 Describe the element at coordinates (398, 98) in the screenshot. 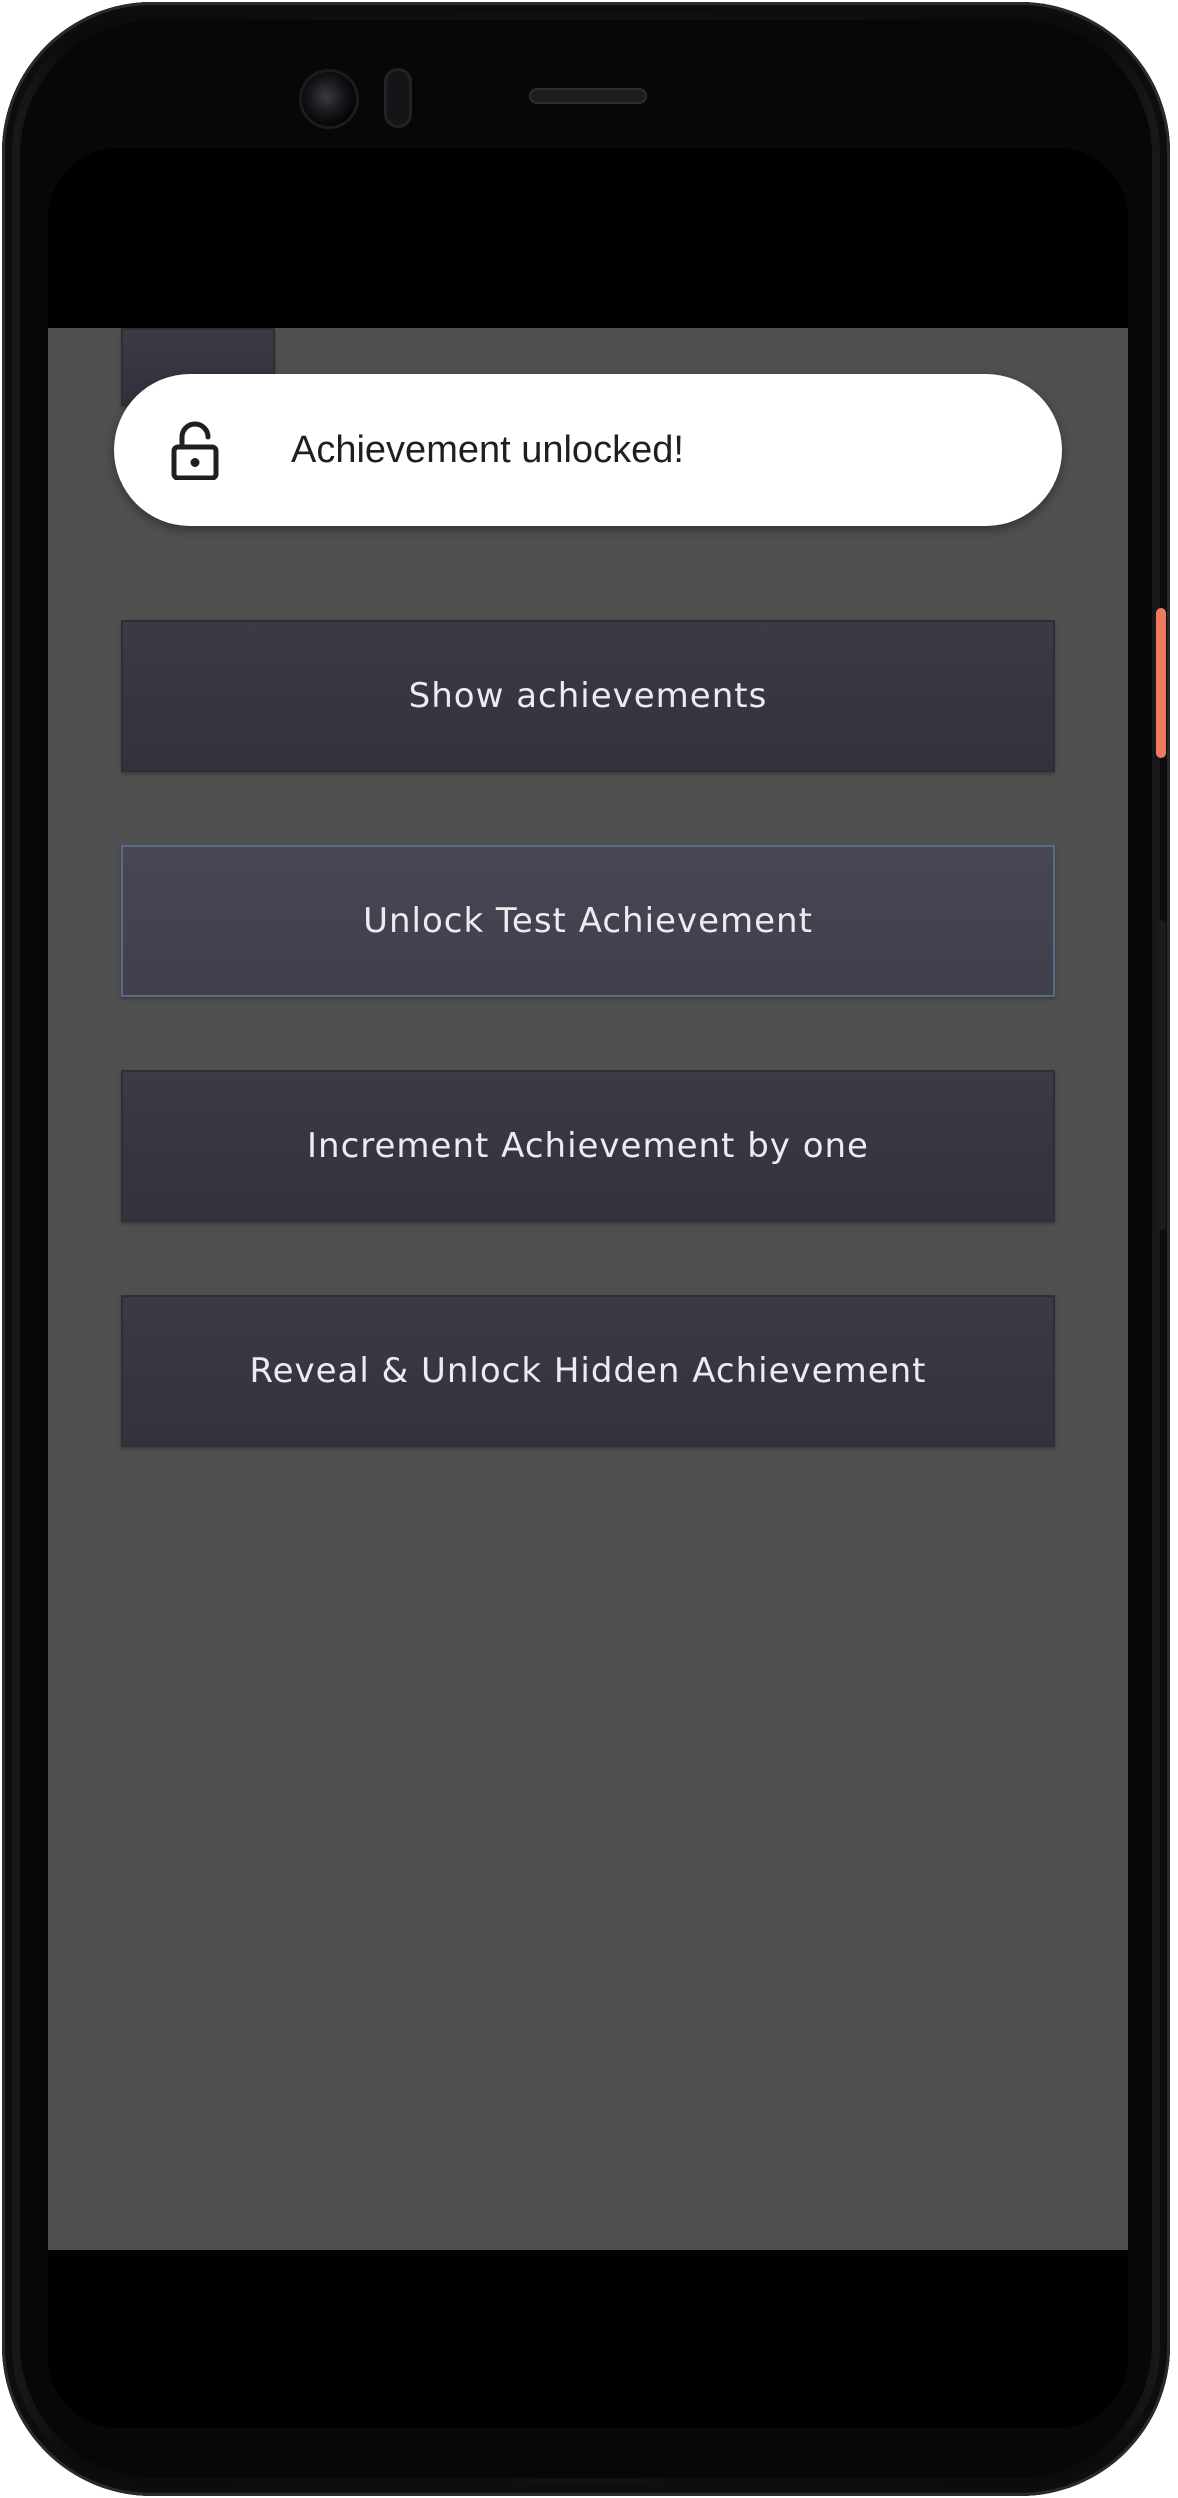

I see `proximity-sensor` at that location.